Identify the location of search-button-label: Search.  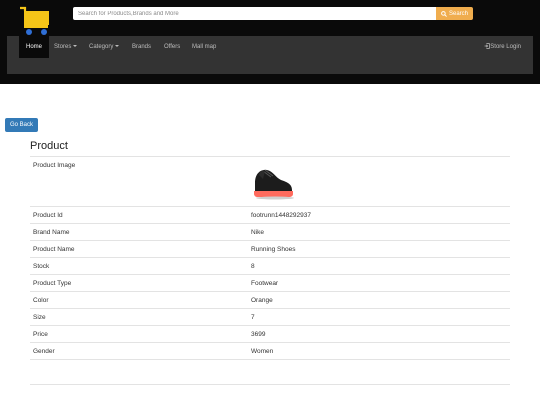
(458, 13).